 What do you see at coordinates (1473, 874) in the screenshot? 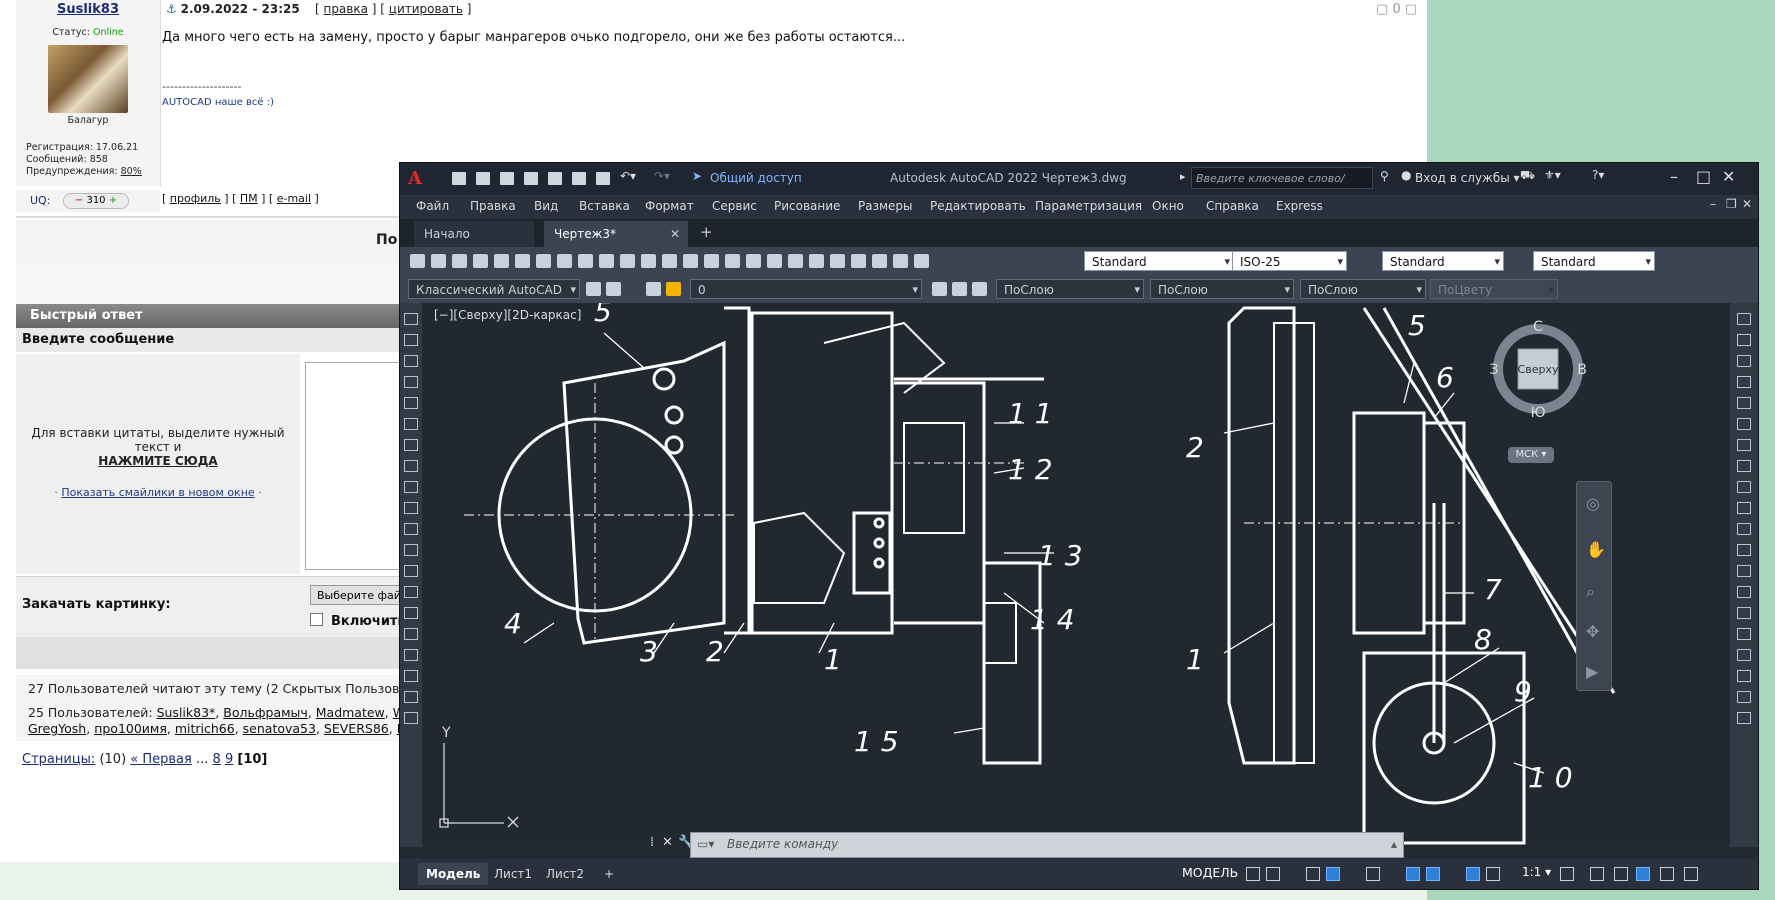
I see `annotation-visibility-icon` at bounding box center [1473, 874].